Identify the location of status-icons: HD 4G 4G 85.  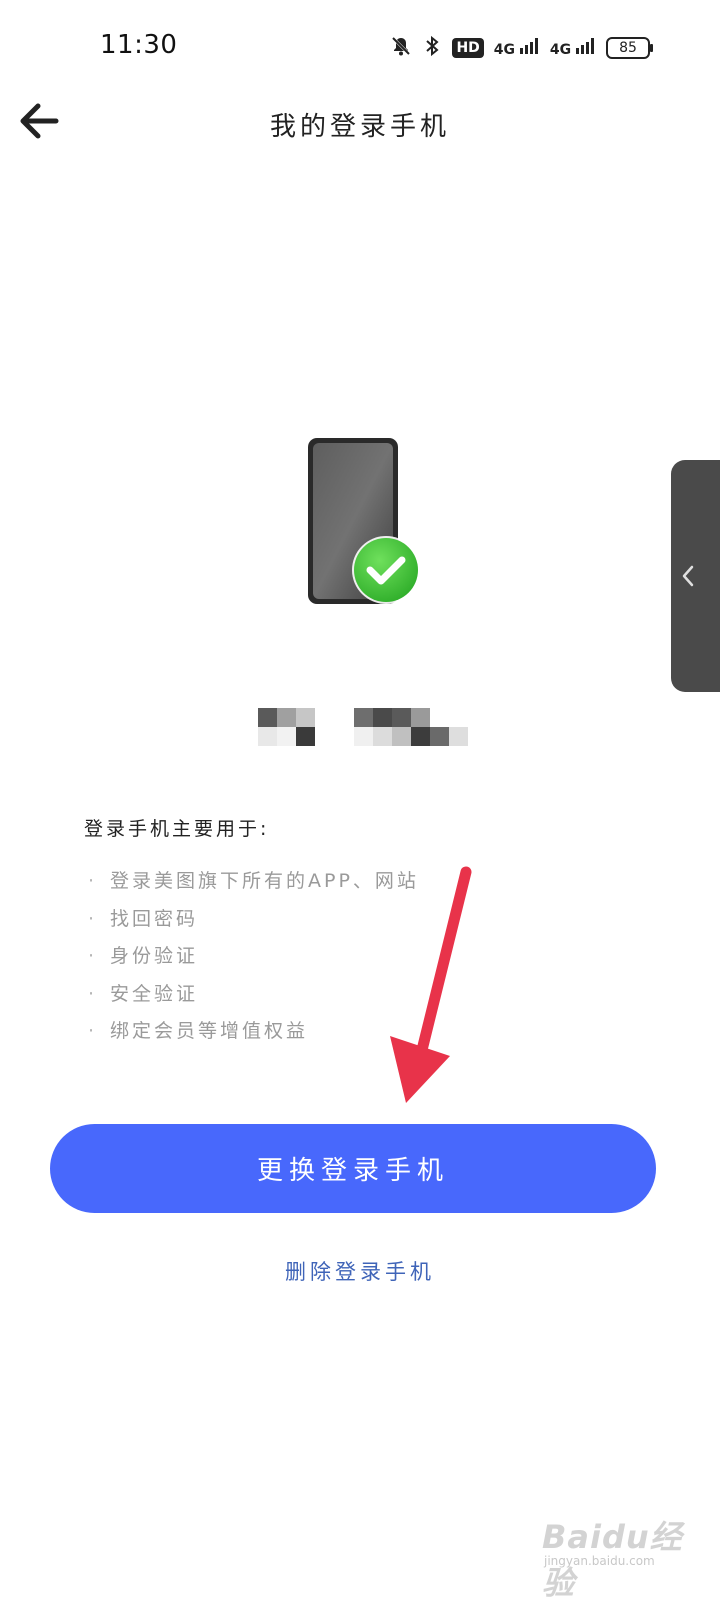
(521, 48).